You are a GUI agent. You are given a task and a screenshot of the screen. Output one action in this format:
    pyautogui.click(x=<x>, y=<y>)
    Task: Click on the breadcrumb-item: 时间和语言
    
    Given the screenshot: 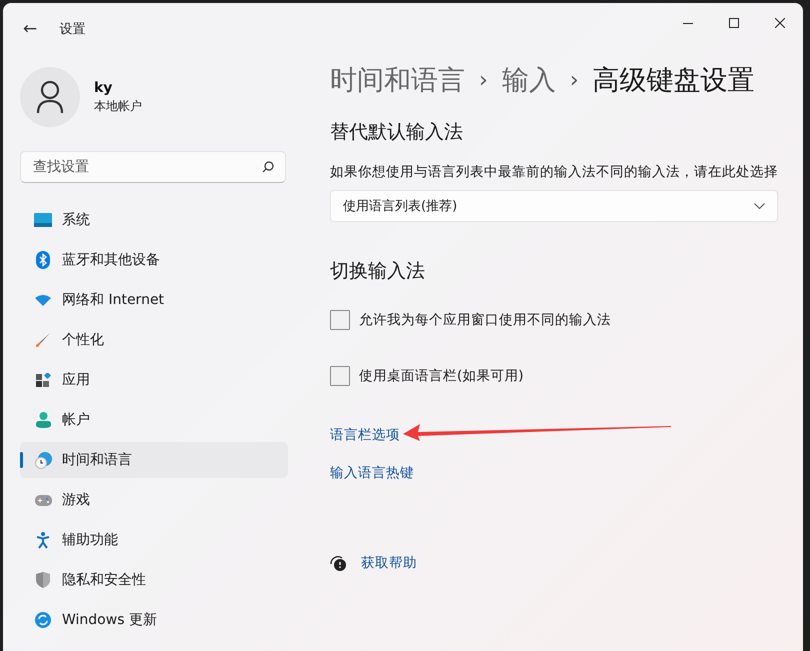 What is the action you would take?
    pyautogui.click(x=397, y=80)
    